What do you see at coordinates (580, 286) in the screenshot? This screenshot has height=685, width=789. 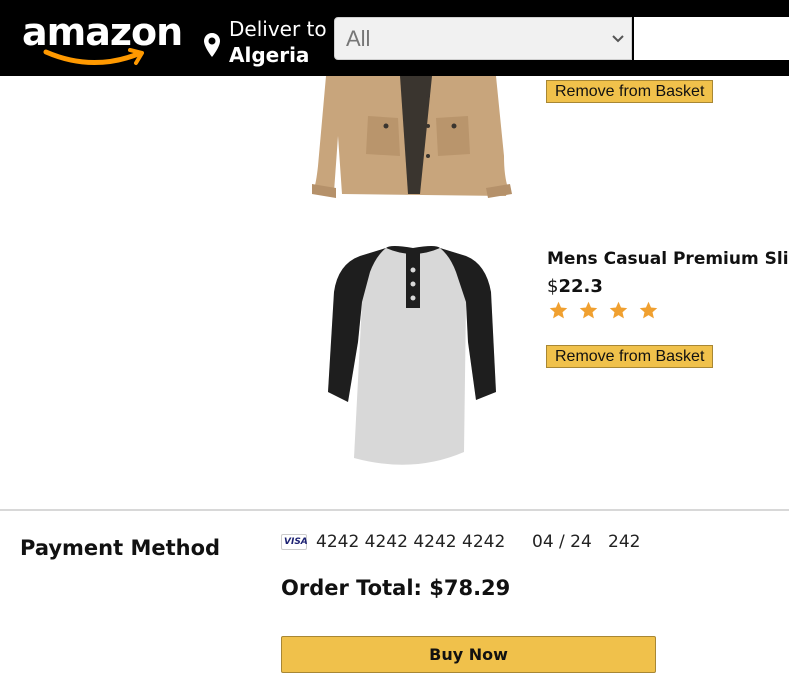 I see `price-value: 22.3` at bounding box center [580, 286].